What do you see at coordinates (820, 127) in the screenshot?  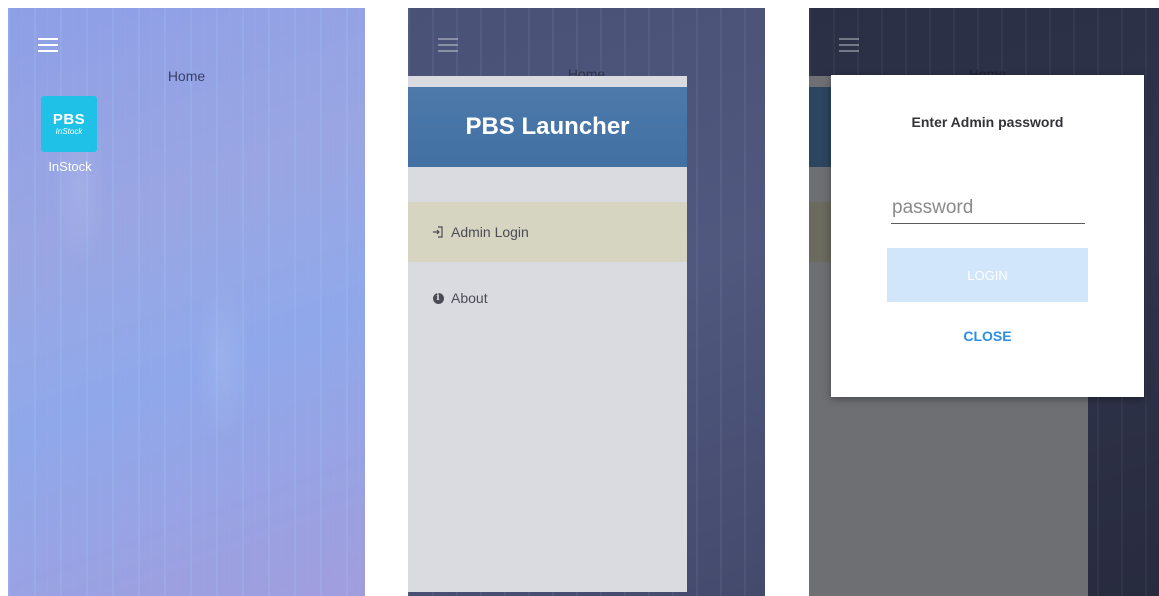 I see `dimmed-drawer-header` at bounding box center [820, 127].